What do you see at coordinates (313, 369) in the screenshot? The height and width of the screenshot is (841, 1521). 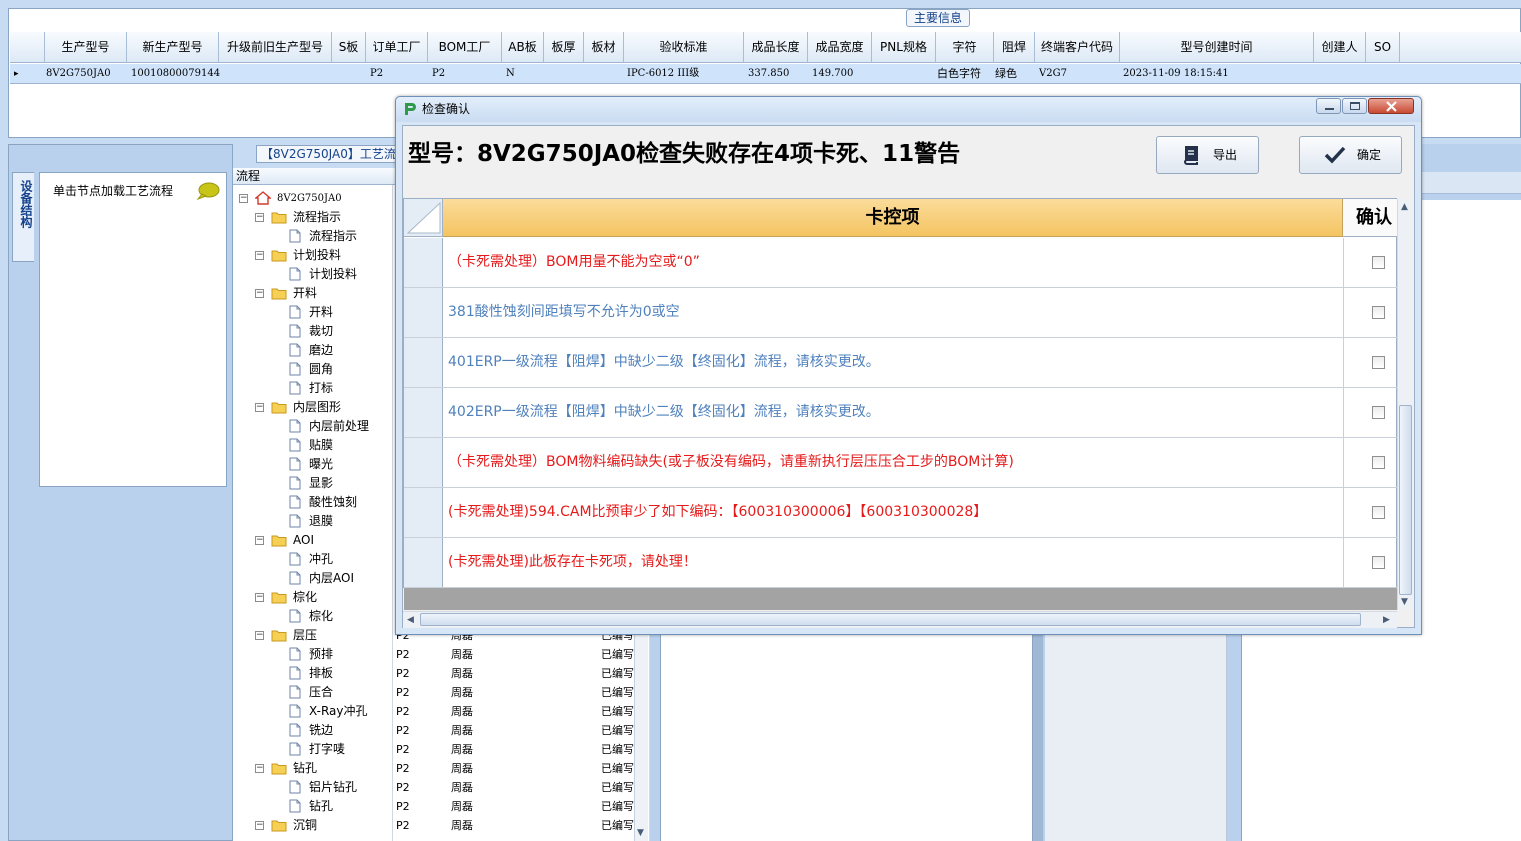 I see `tree-leaf: 圆角` at bounding box center [313, 369].